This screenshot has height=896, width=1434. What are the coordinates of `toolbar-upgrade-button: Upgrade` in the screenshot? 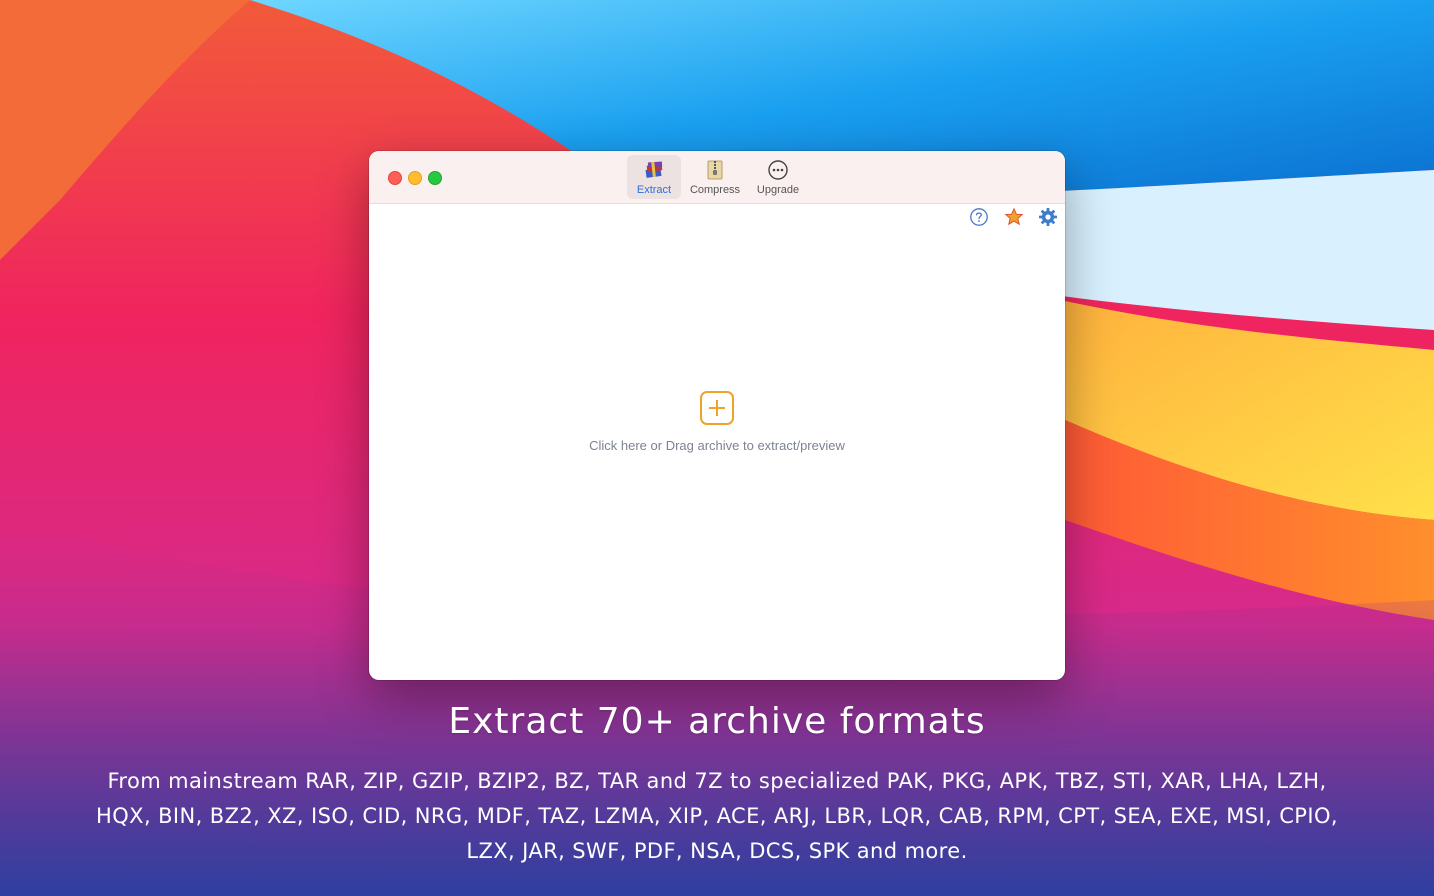 It's located at (778, 177).